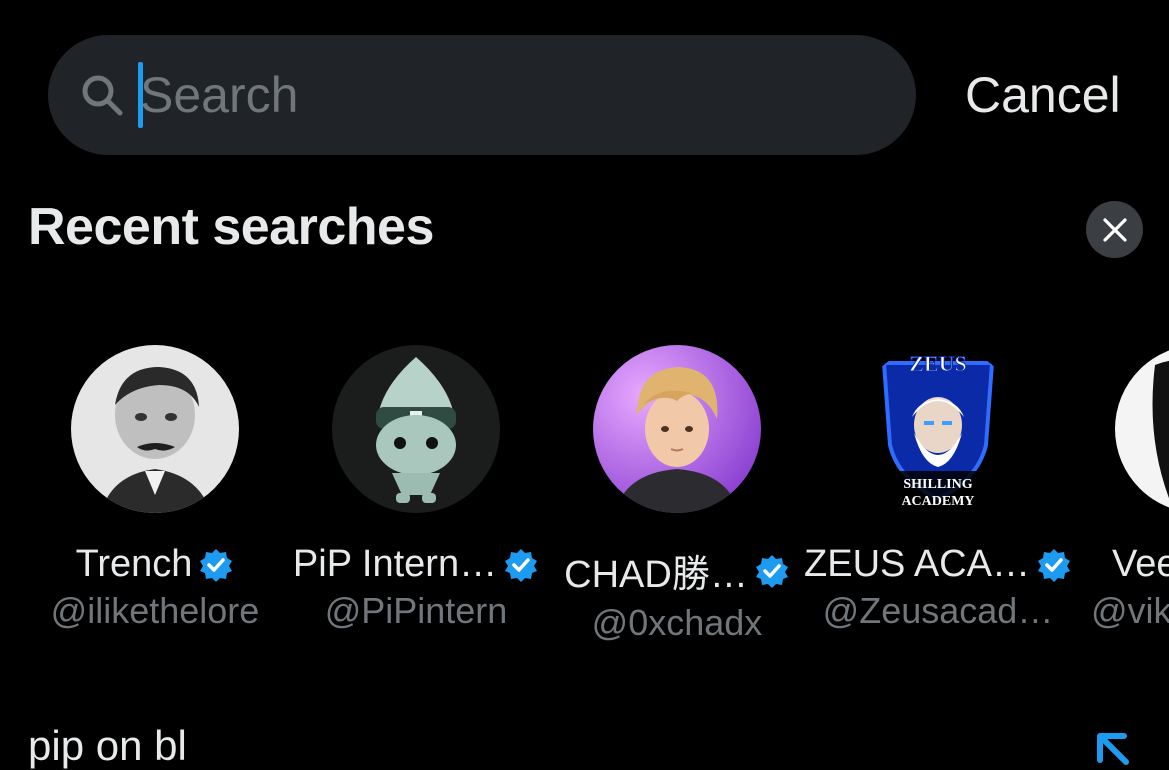  I want to click on close-icon, so click(1114, 229).